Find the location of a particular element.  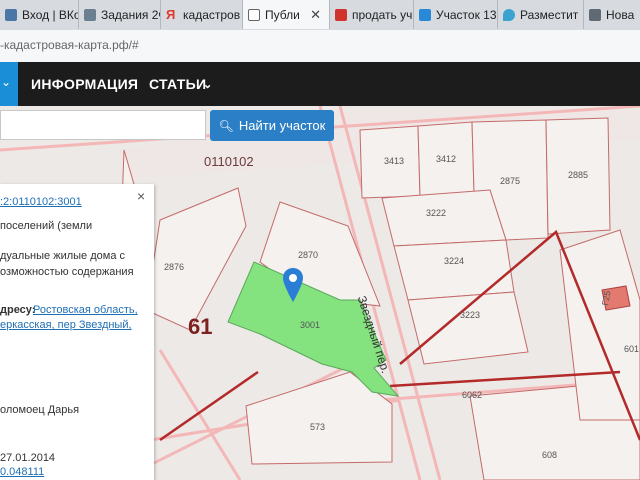

tab-place: Разместит is located at coordinates (541, 14).